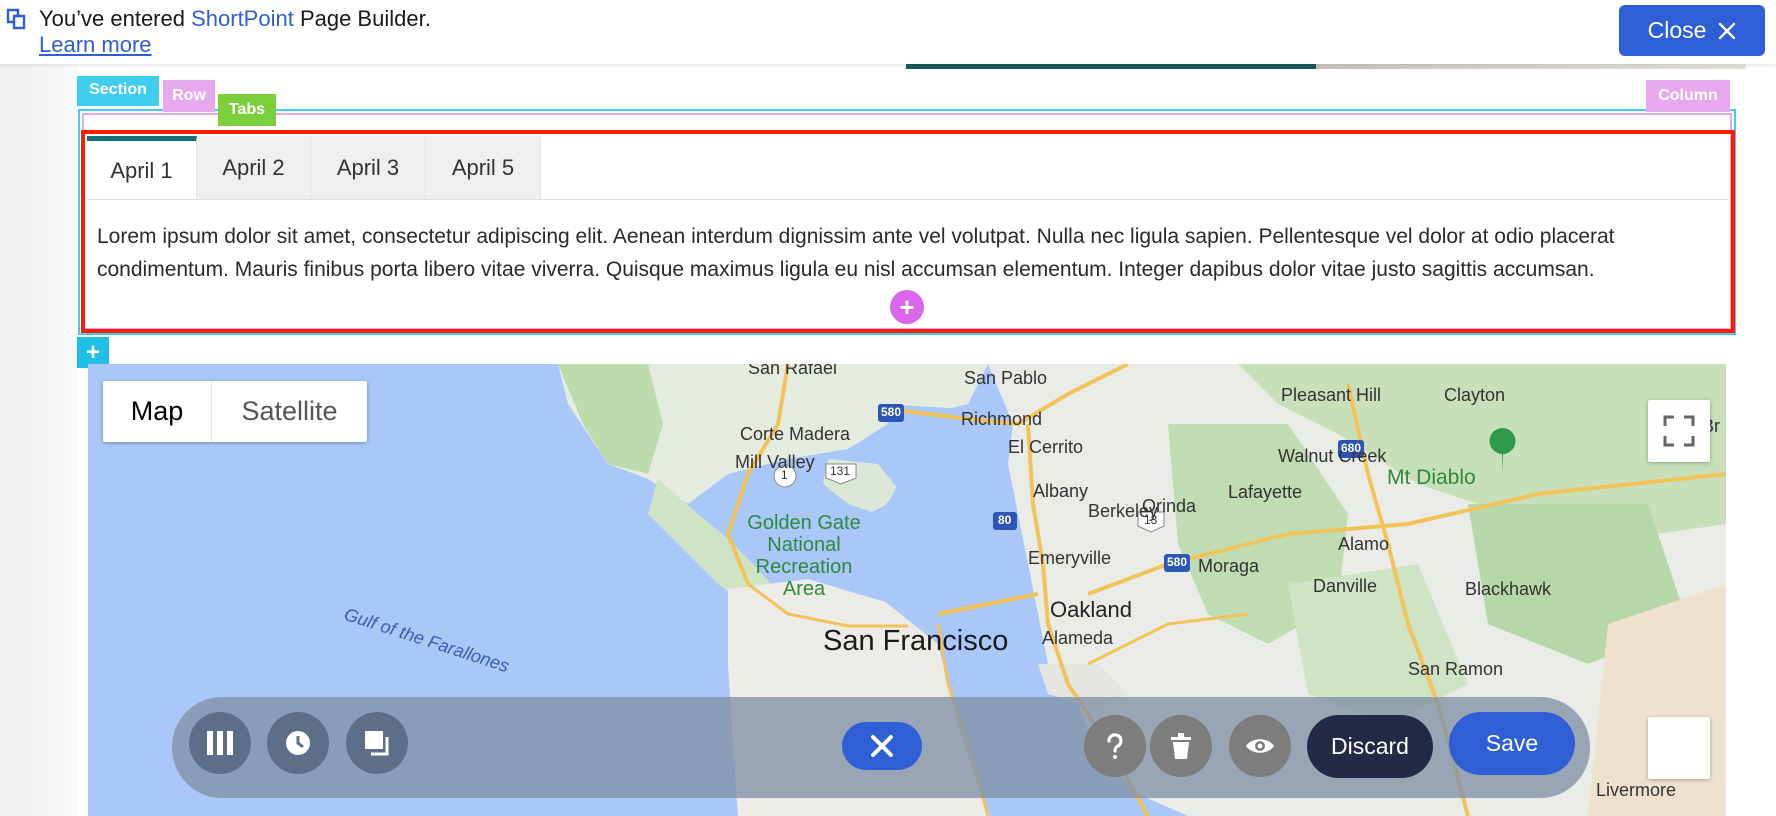  Describe the element at coordinates (1177, 562) in the screenshot. I see `map-shield-580-east: 580` at that location.